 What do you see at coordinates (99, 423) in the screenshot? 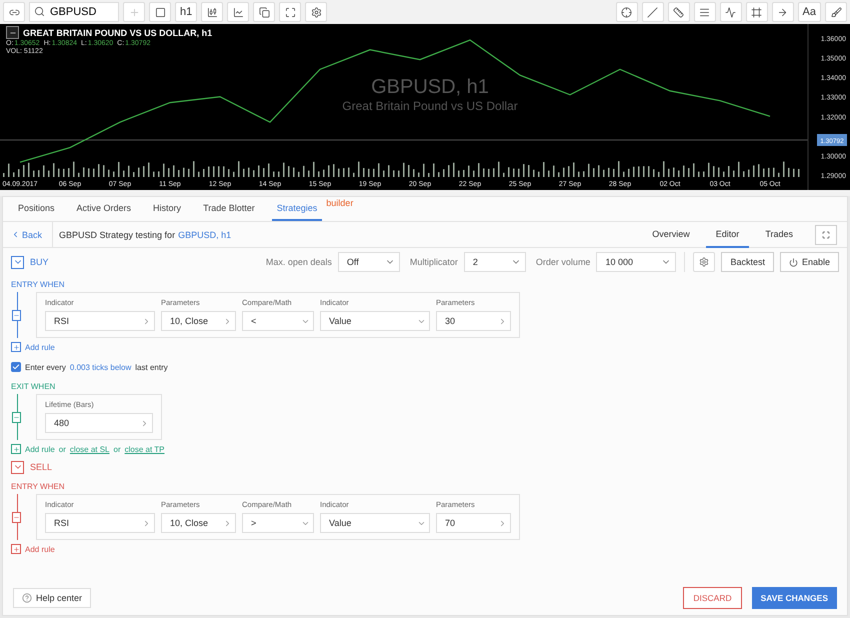
I see `picker-field: 480` at bounding box center [99, 423].